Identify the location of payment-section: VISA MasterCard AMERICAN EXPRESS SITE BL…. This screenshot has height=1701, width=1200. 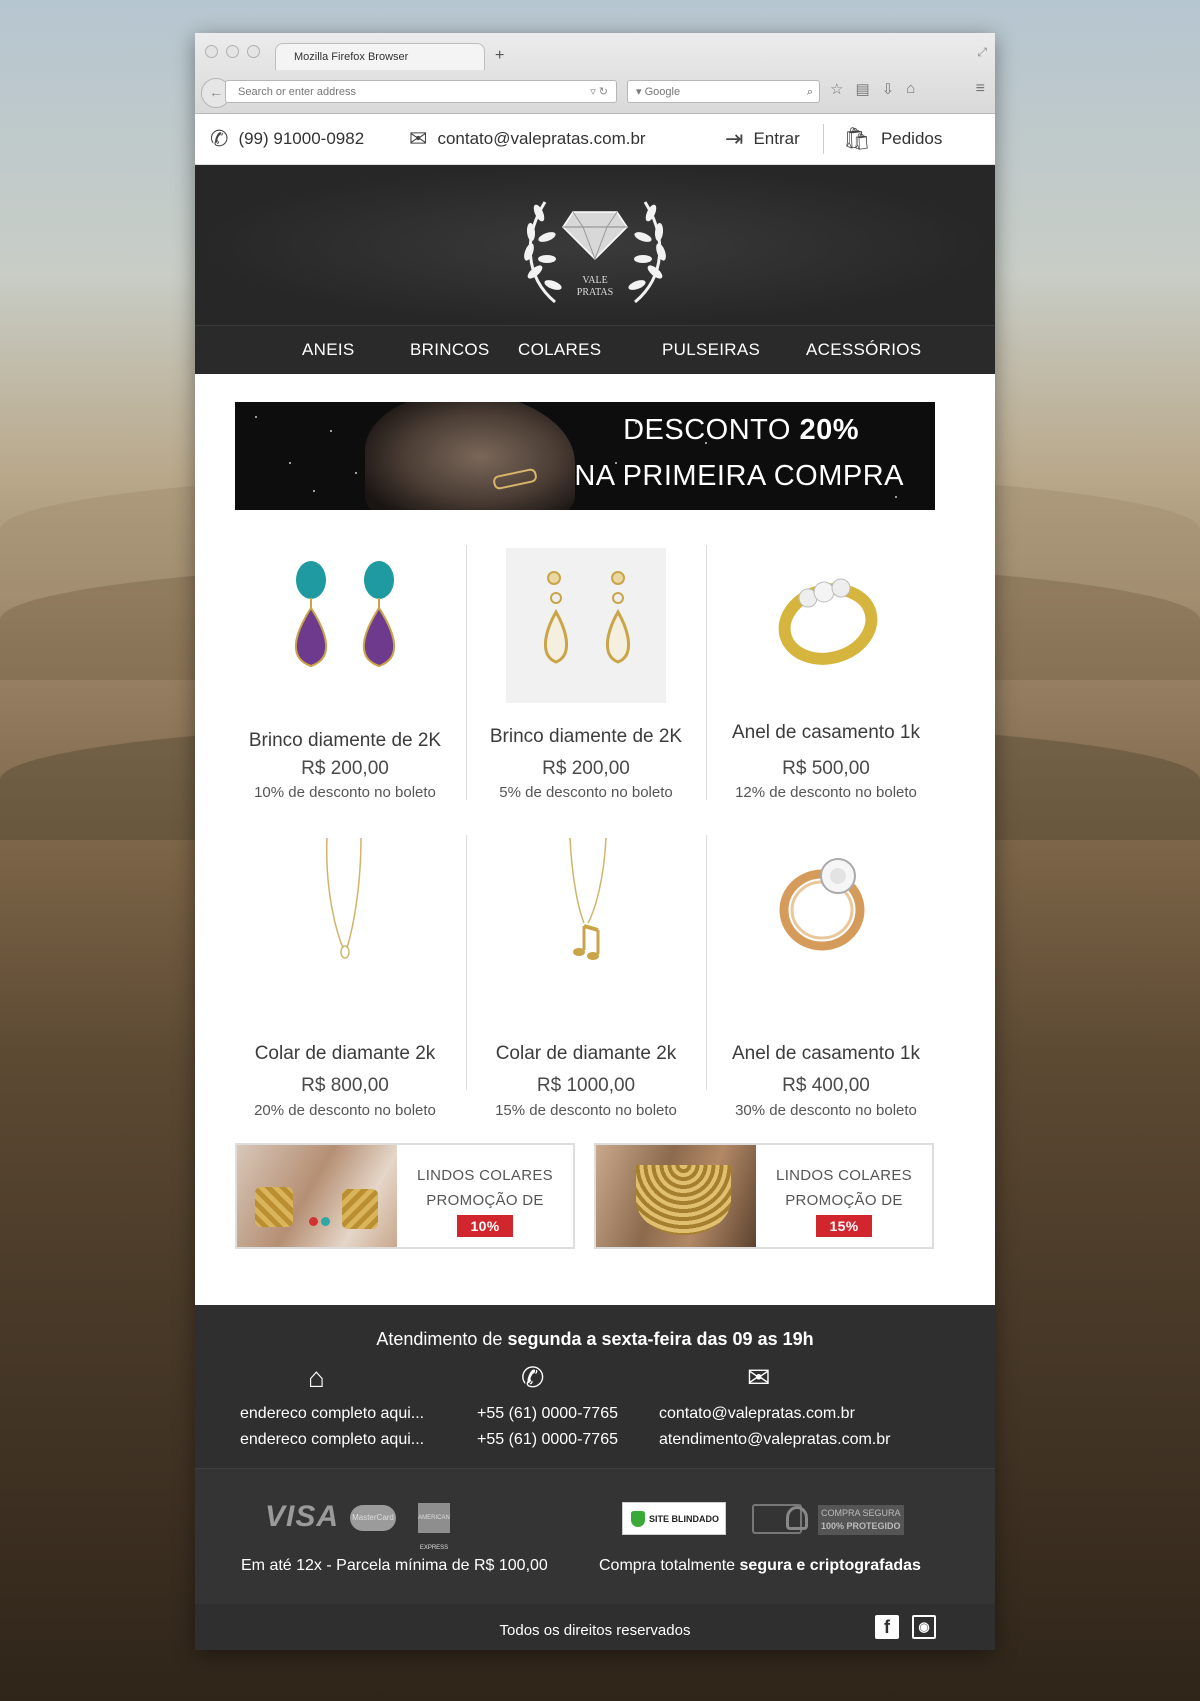
(595, 1536).